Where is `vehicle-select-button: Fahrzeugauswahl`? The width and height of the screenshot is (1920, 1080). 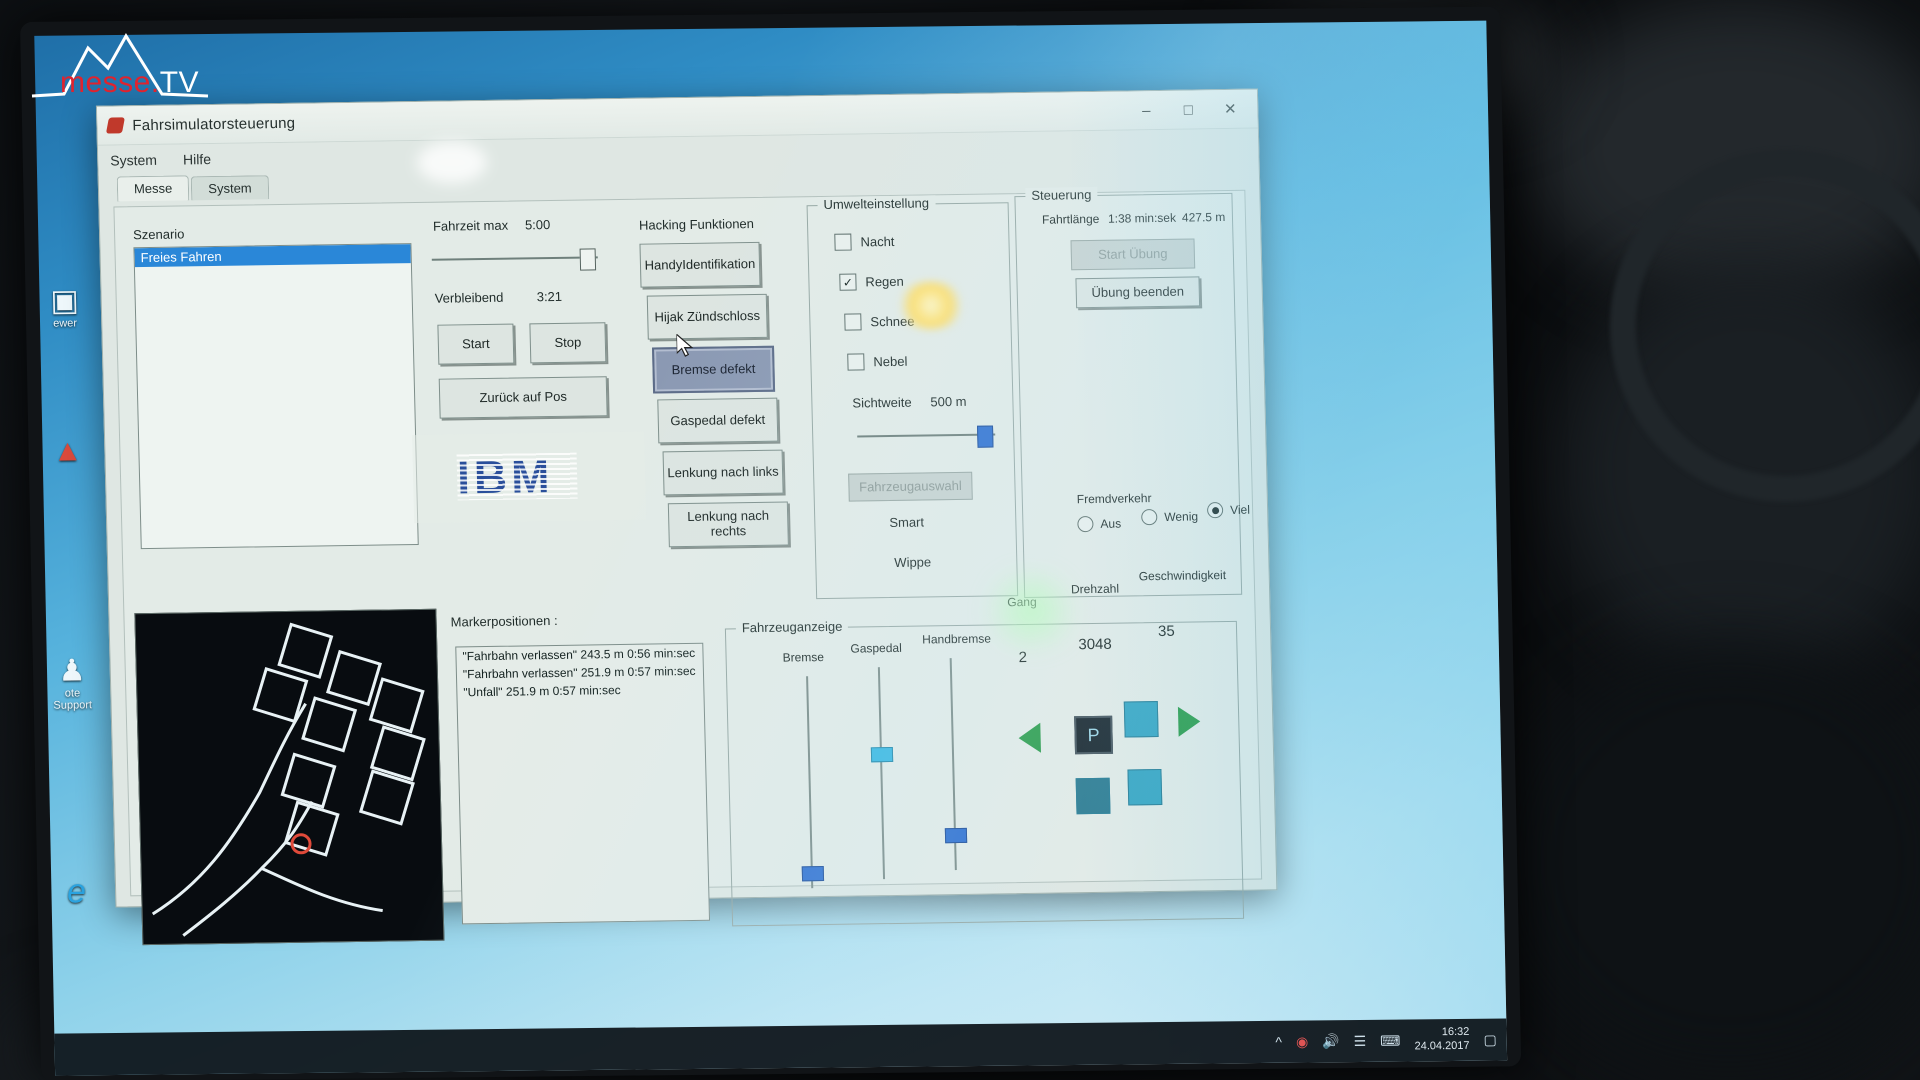
vehicle-select-button: Fahrzeugauswahl is located at coordinates (910, 486).